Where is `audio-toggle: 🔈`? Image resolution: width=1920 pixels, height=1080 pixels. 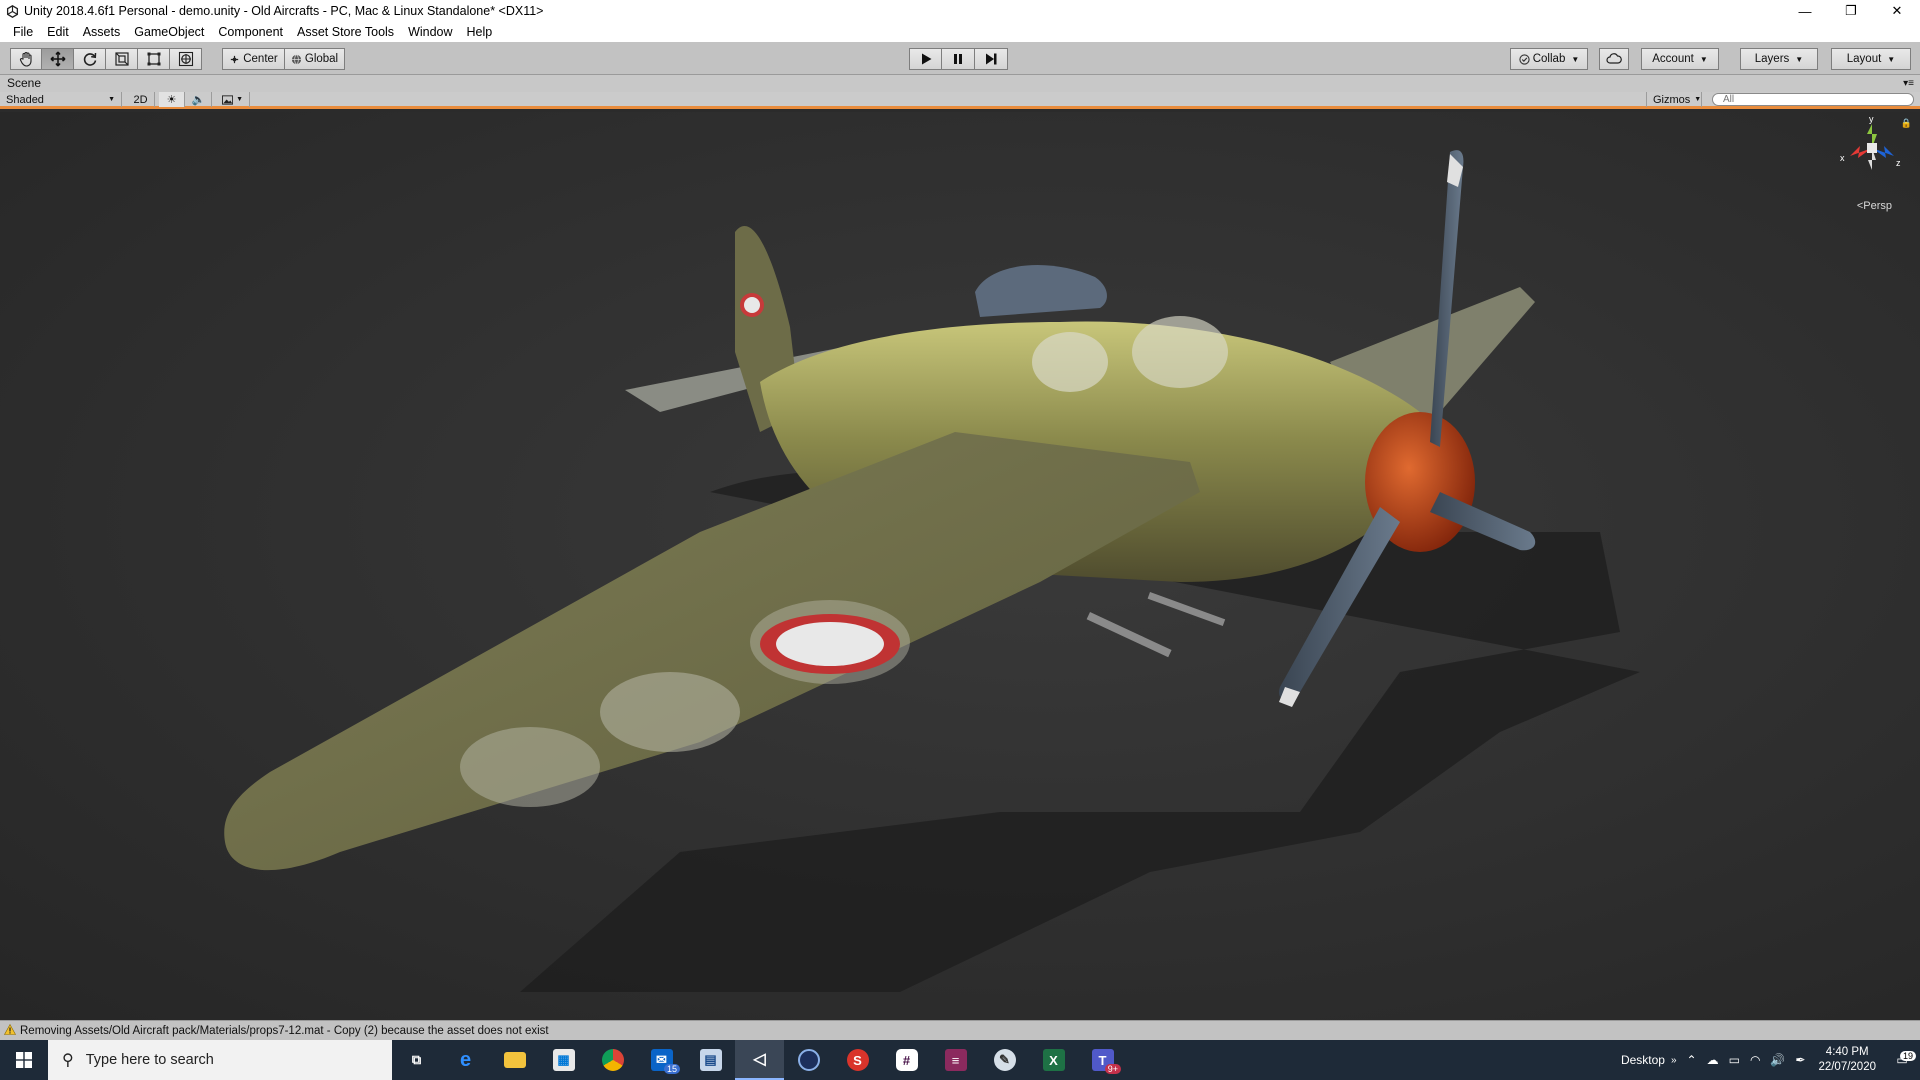
audio-toggle: 🔈 is located at coordinates (199, 99).